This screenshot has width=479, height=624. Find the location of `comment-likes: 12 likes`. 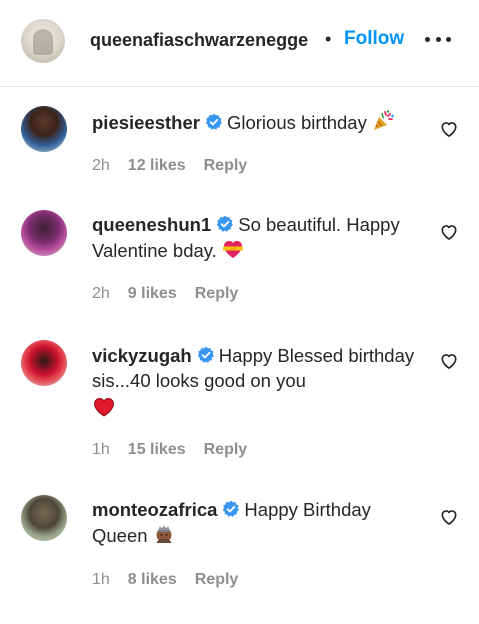

comment-likes: 12 likes is located at coordinates (157, 165).